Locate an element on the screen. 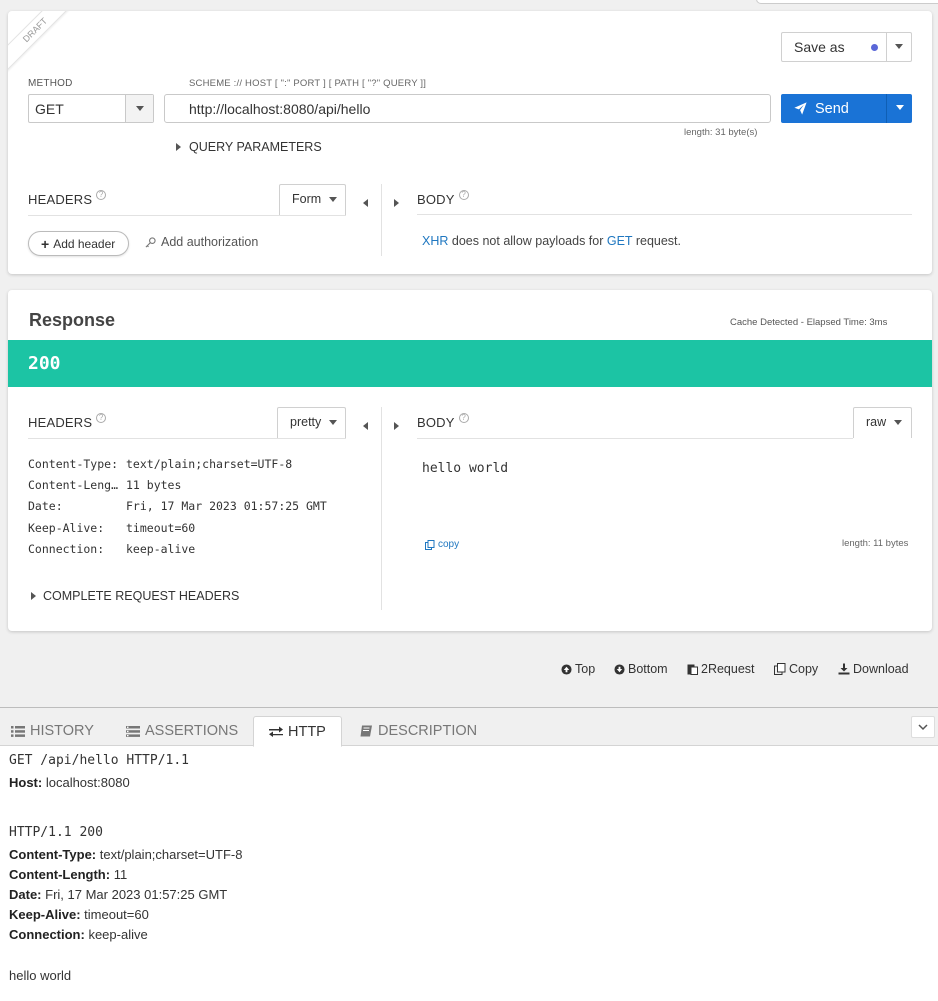 The image size is (938, 1001). headers-mode-select: Form is located at coordinates (312, 199).